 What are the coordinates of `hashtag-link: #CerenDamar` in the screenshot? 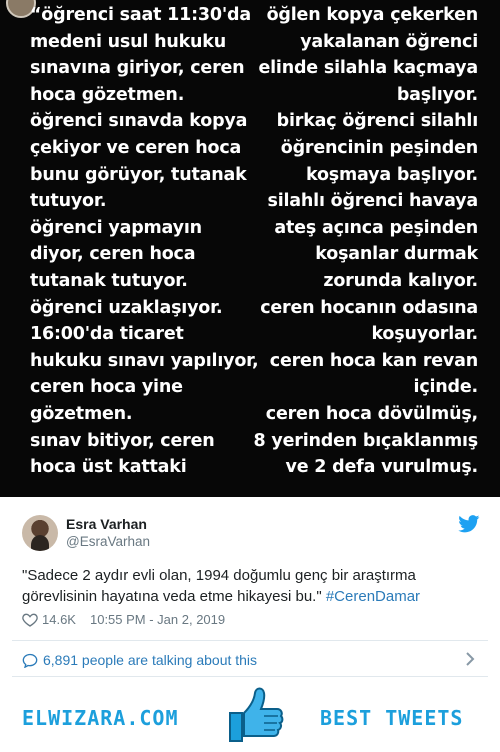 It's located at (373, 596).